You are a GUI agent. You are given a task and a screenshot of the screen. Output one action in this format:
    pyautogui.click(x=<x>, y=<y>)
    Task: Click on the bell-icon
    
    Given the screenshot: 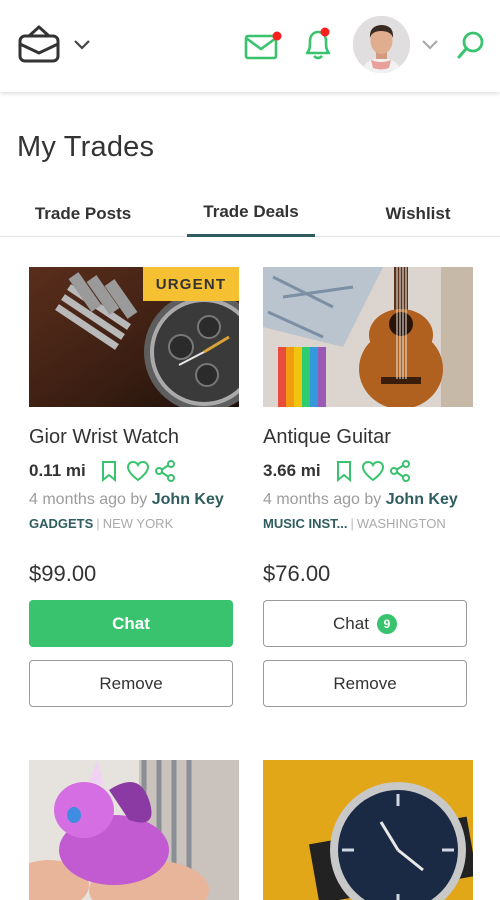 What is the action you would take?
    pyautogui.click(x=318, y=44)
    